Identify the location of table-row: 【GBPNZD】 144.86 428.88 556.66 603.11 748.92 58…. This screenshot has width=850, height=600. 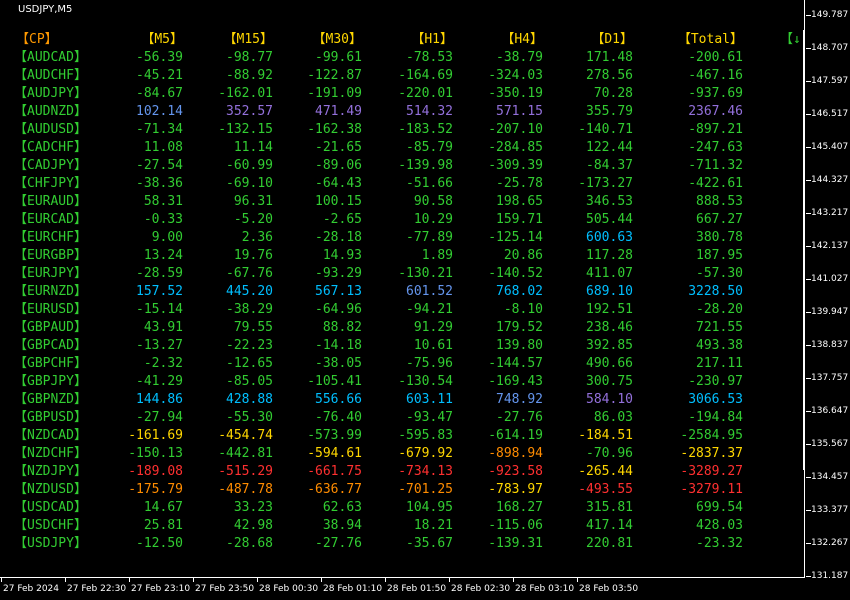
(395, 400).